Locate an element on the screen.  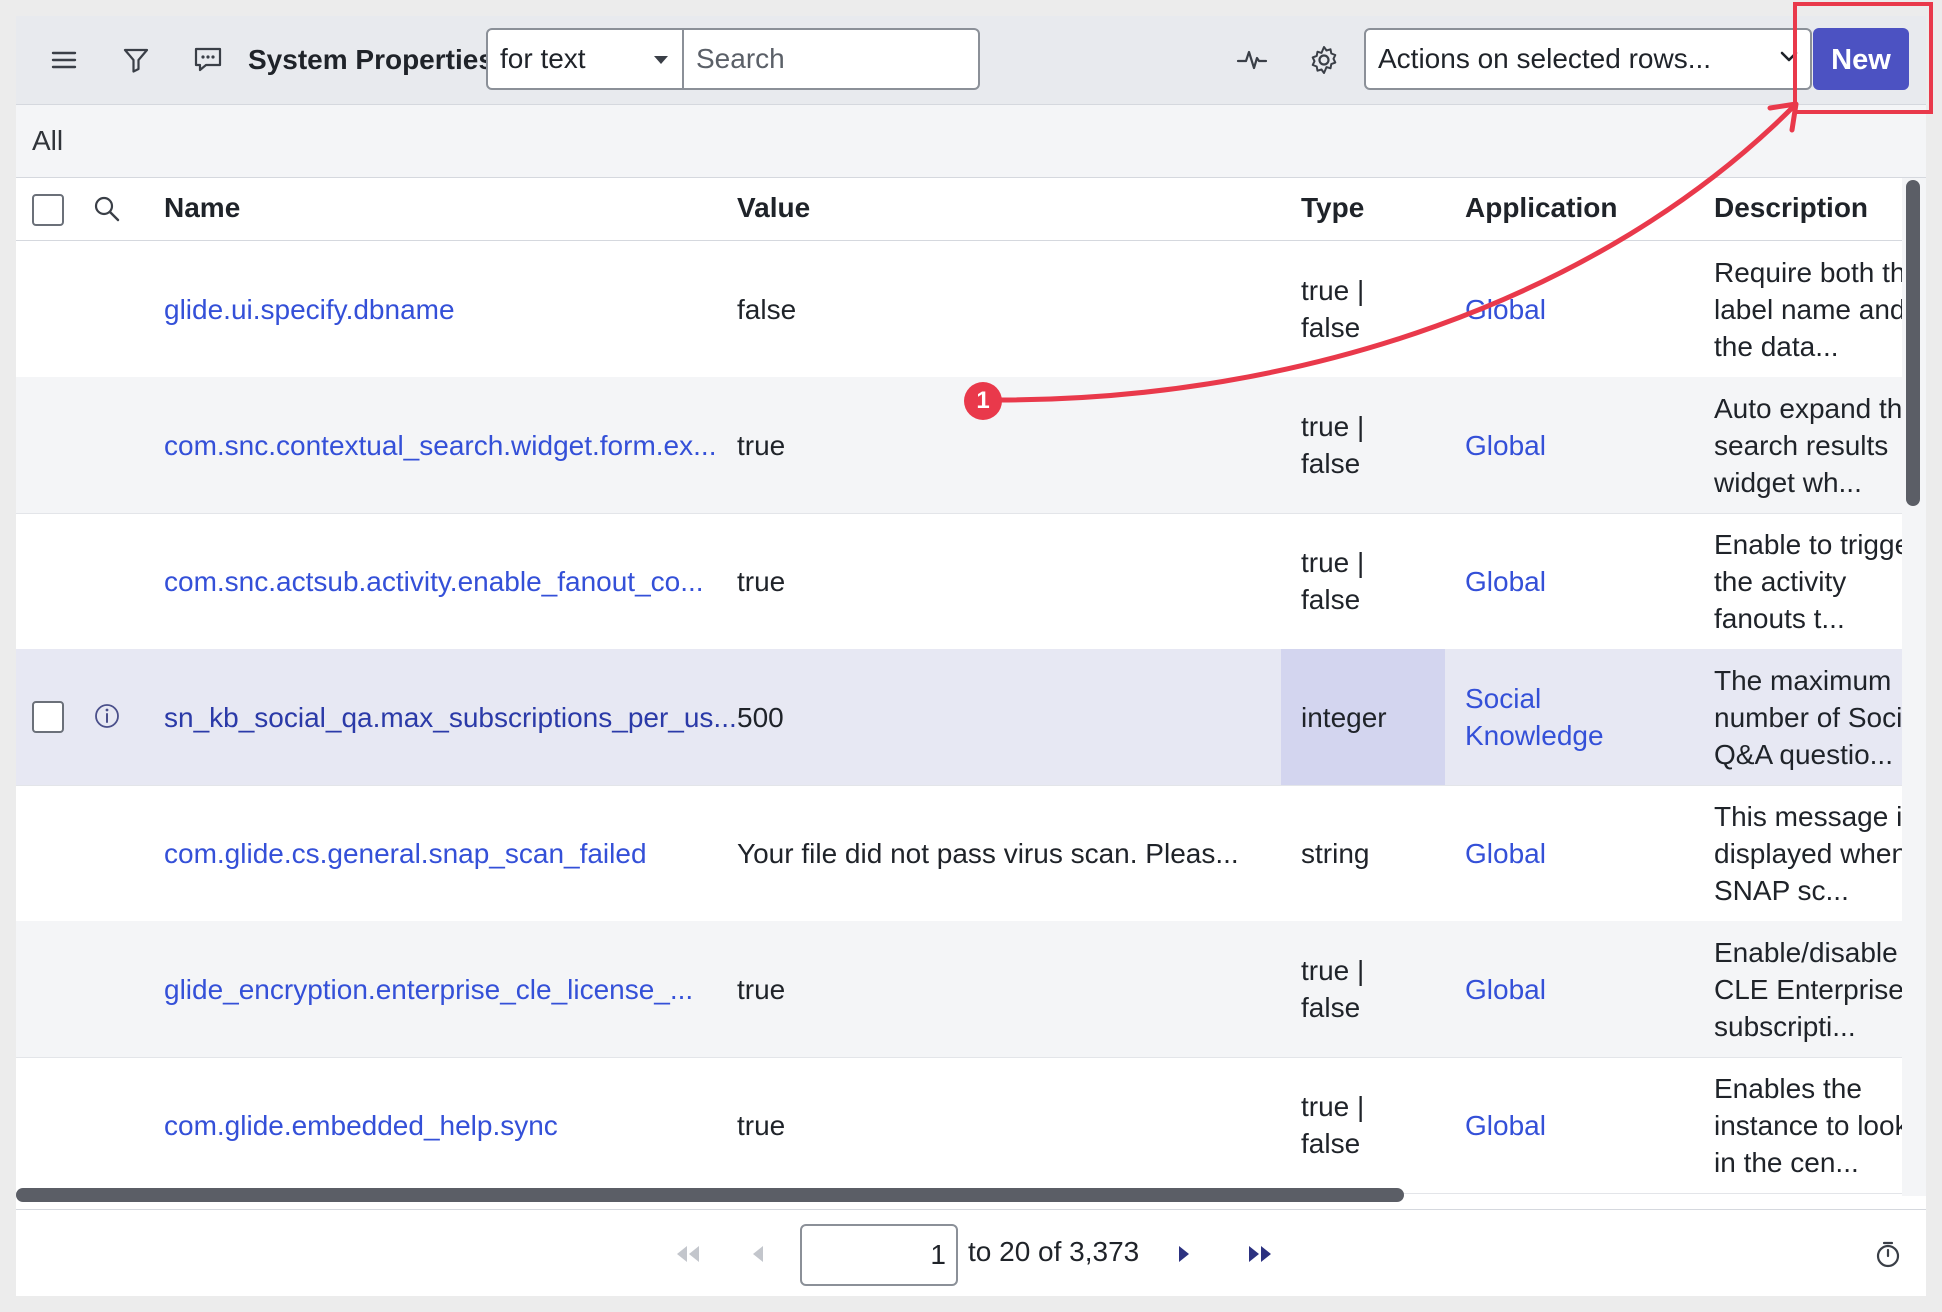
row-value: 500 is located at coordinates (760, 717).